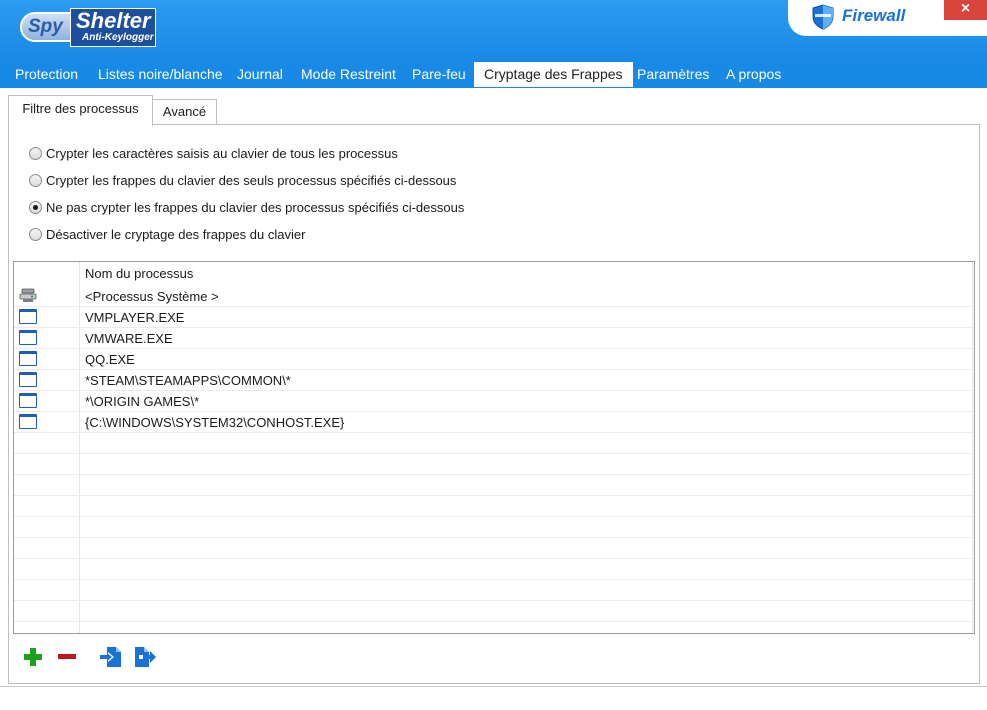  What do you see at coordinates (118, 37) in the screenshot?
I see `logo-subtitle: Anti-Keylogger` at bounding box center [118, 37].